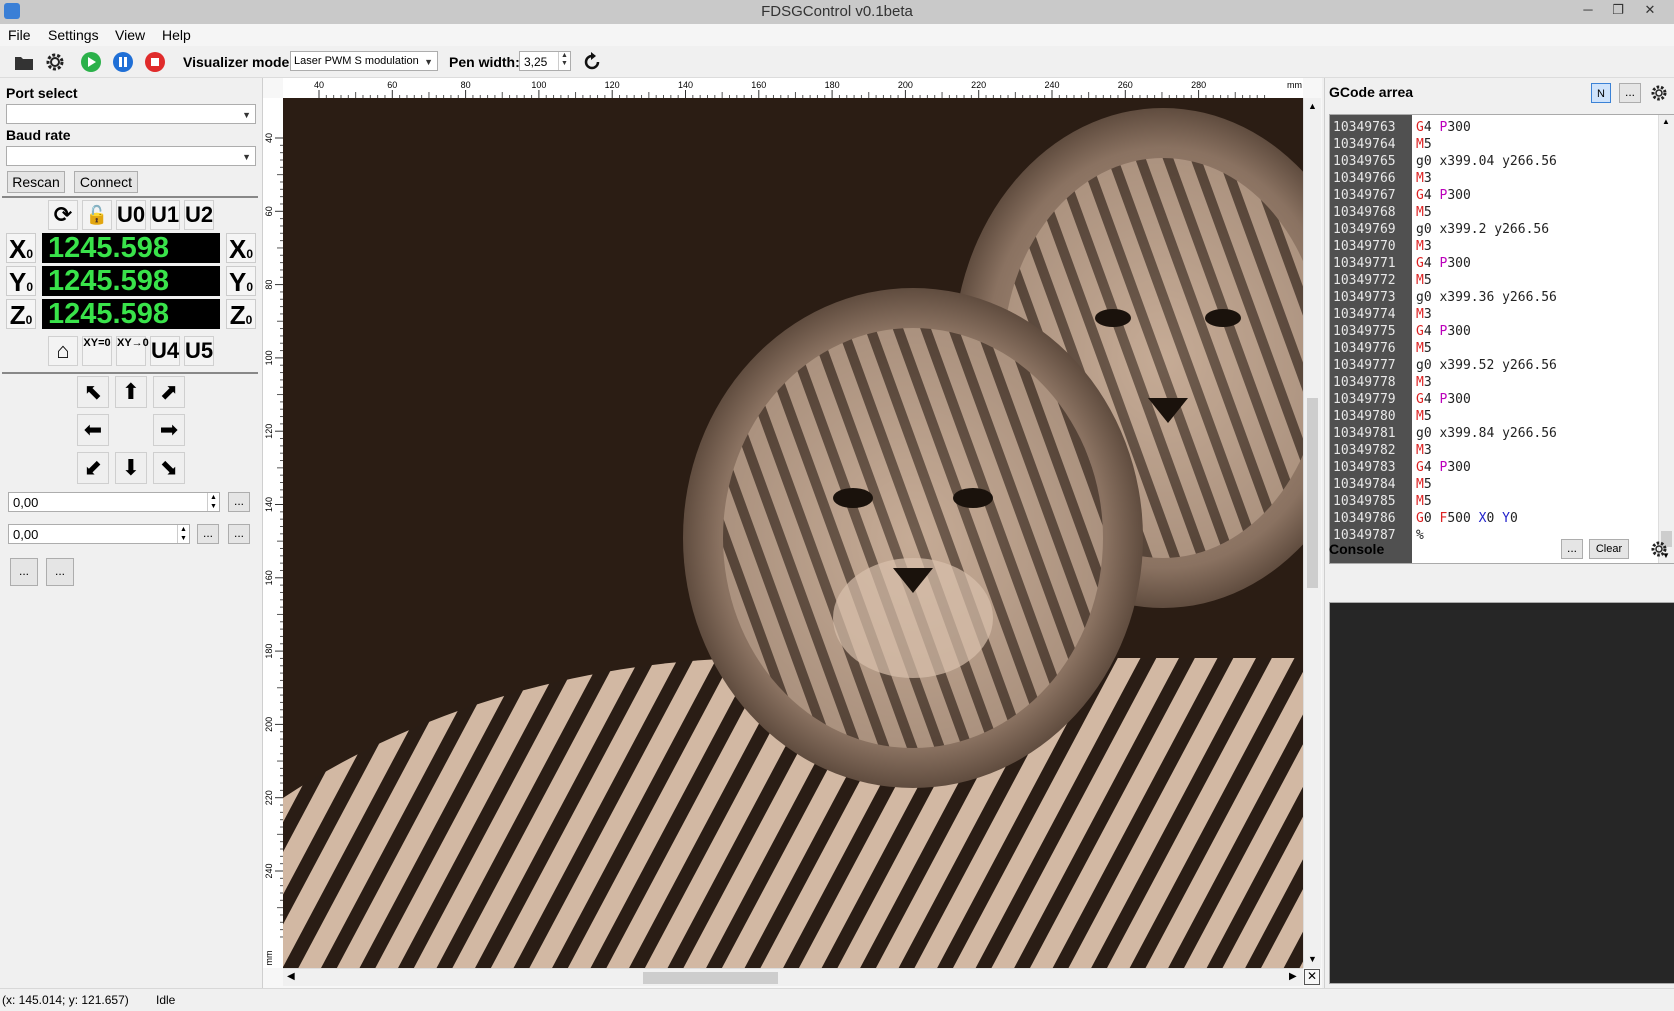 This screenshot has height=1011, width=1674. I want to click on refresh-icon, so click(592, 62).